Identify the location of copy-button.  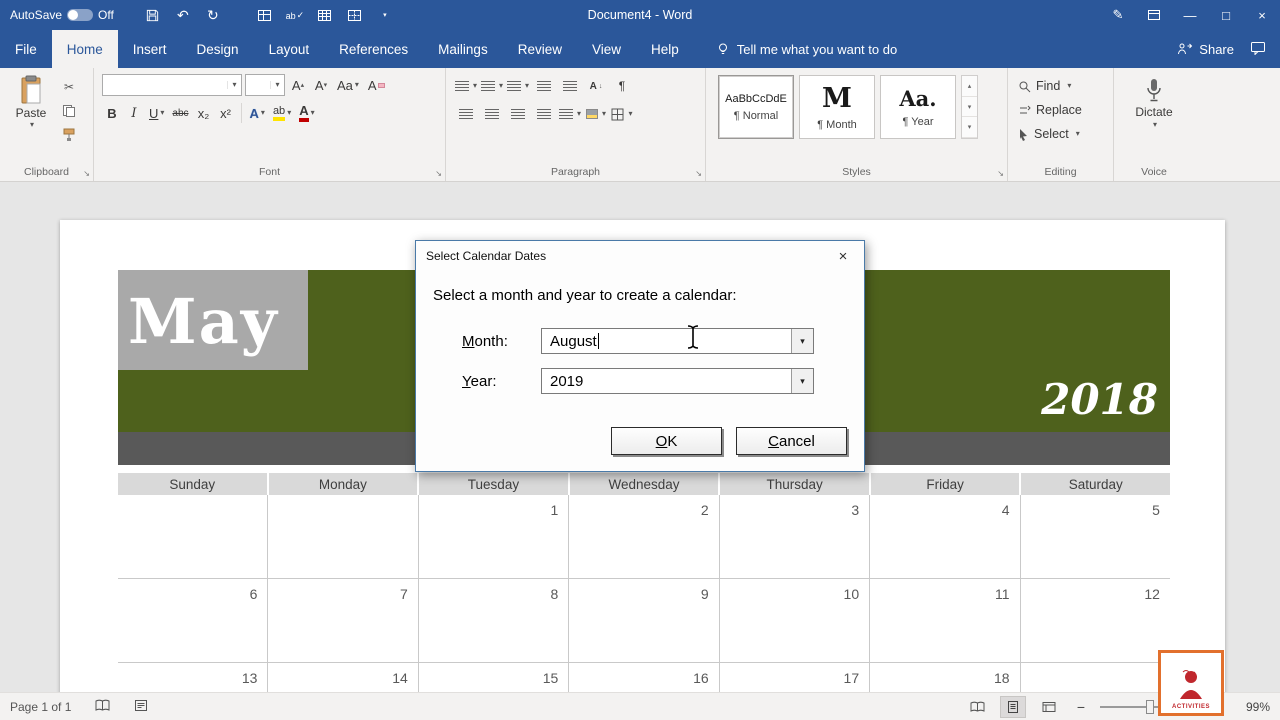
(69, 111).